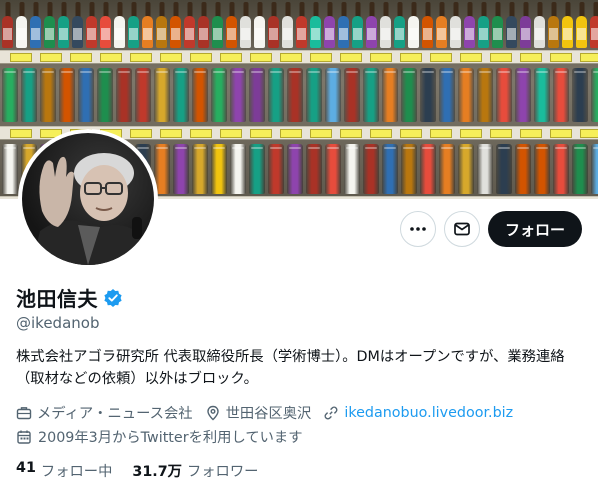 The height and width of the screenshot is (489, 598). I want to click on website-link: ikedanobuo.livedoor.biz, so click(428, 413).